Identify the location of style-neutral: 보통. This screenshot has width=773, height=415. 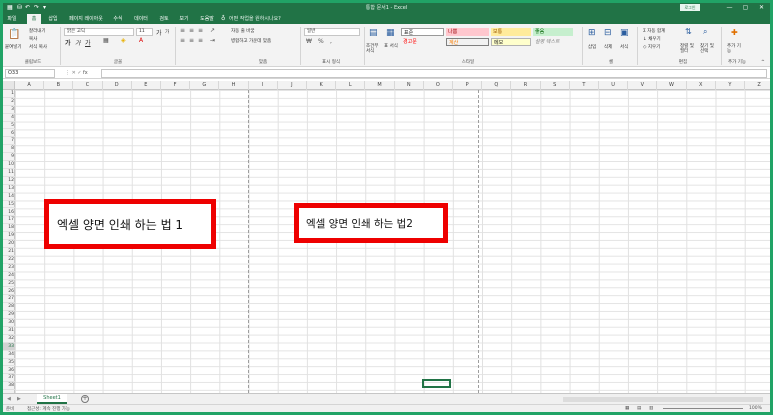
(511, 32).